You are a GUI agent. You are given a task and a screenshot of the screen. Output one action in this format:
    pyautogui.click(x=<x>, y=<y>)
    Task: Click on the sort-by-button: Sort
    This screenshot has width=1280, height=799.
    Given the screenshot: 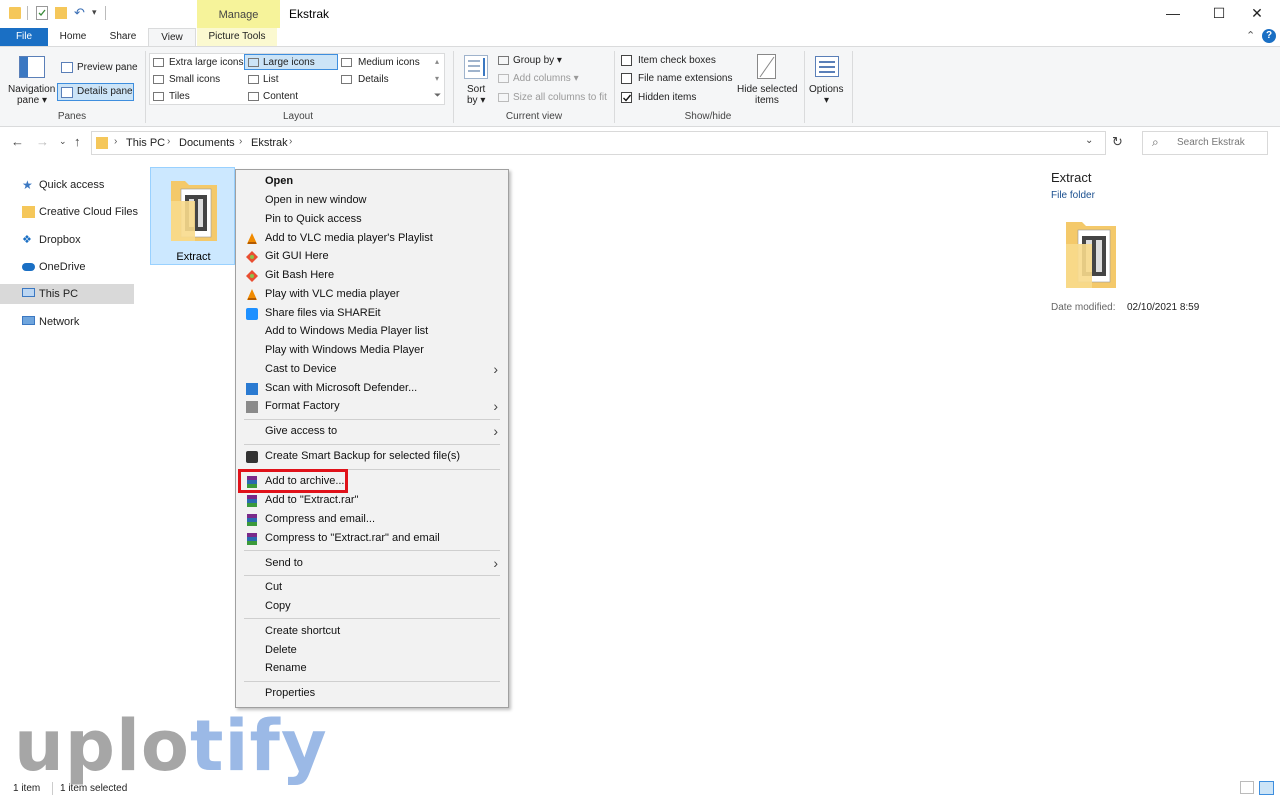 What is the action you would take?
    pyautogui.click(x=476, y=89)
    